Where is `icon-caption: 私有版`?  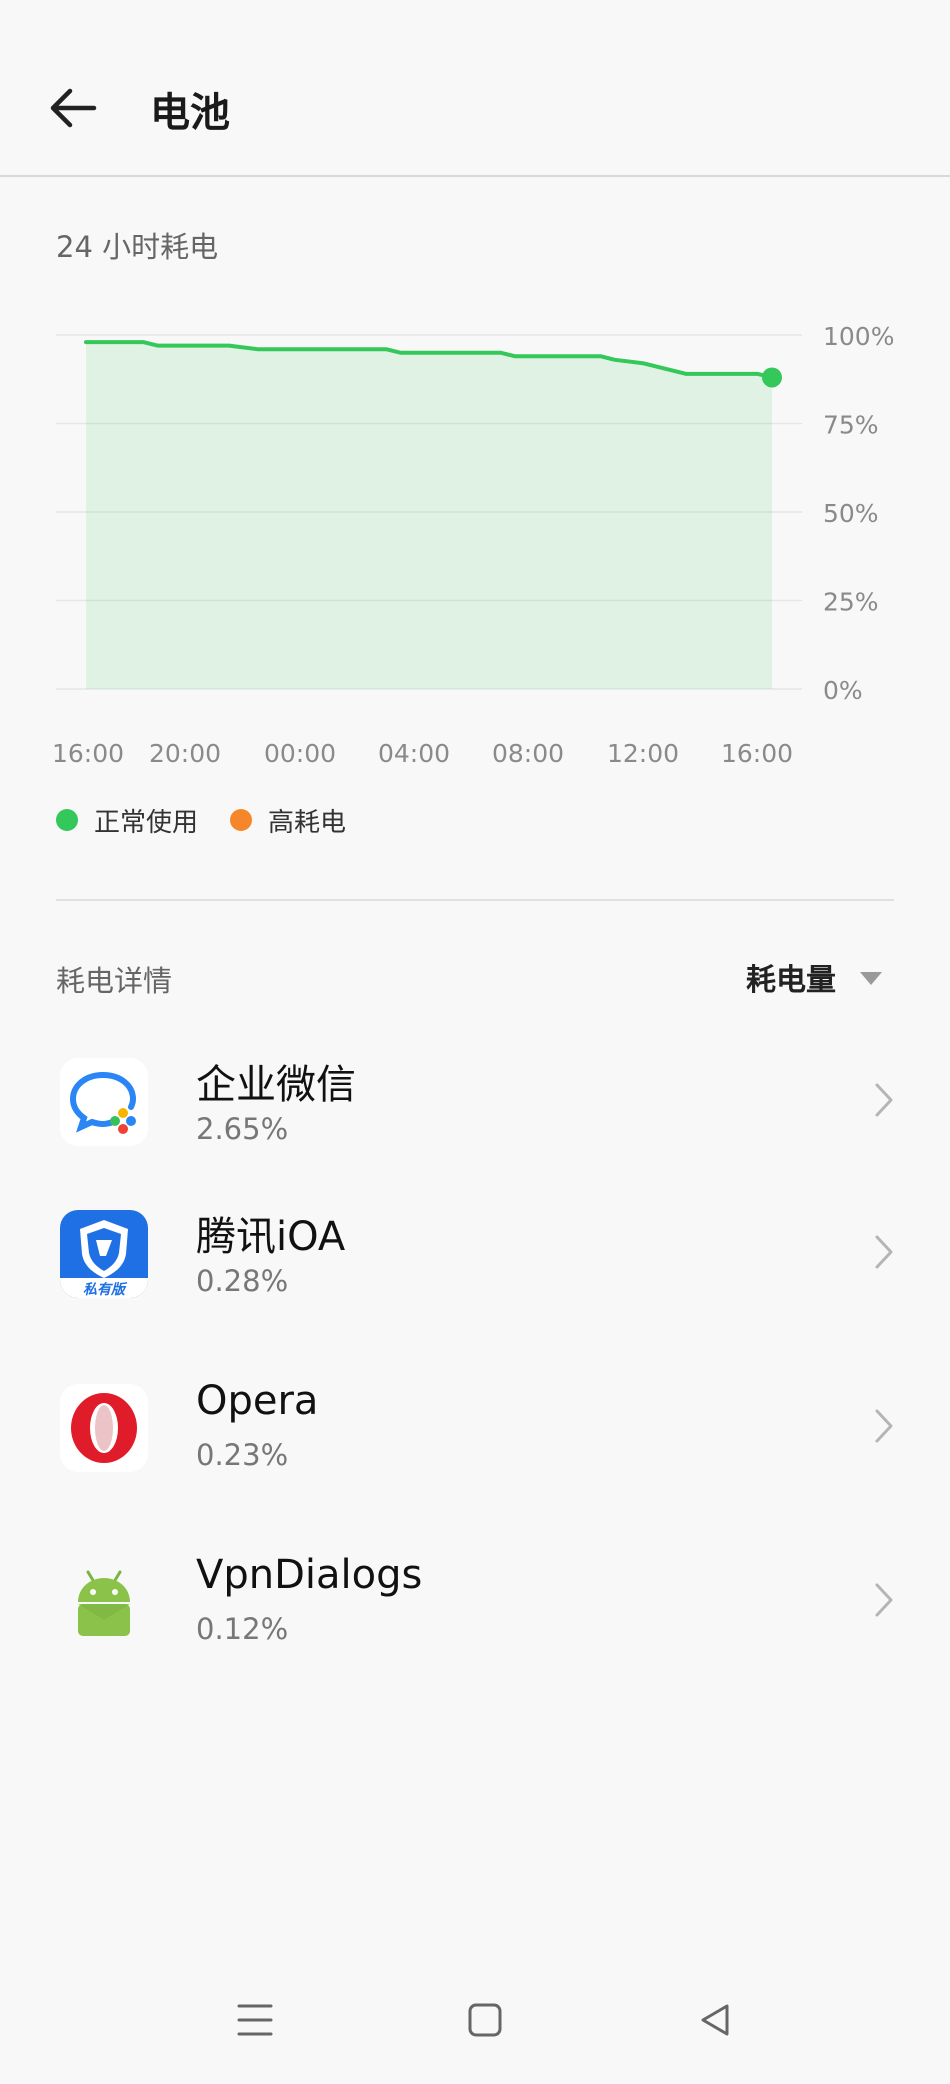 icon-caption: 私有版 is located at coordinates (105, 1289).